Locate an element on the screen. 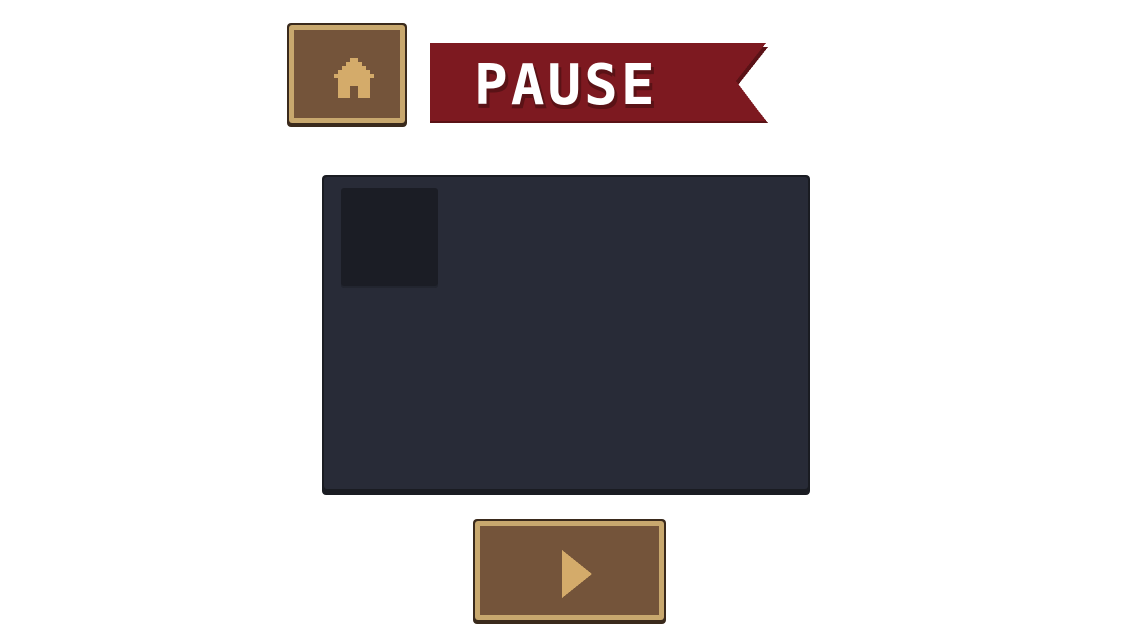 Image resolution: width=1136 pixels, height=640 pixels. home-button-face is located at coordinates (347, 74).